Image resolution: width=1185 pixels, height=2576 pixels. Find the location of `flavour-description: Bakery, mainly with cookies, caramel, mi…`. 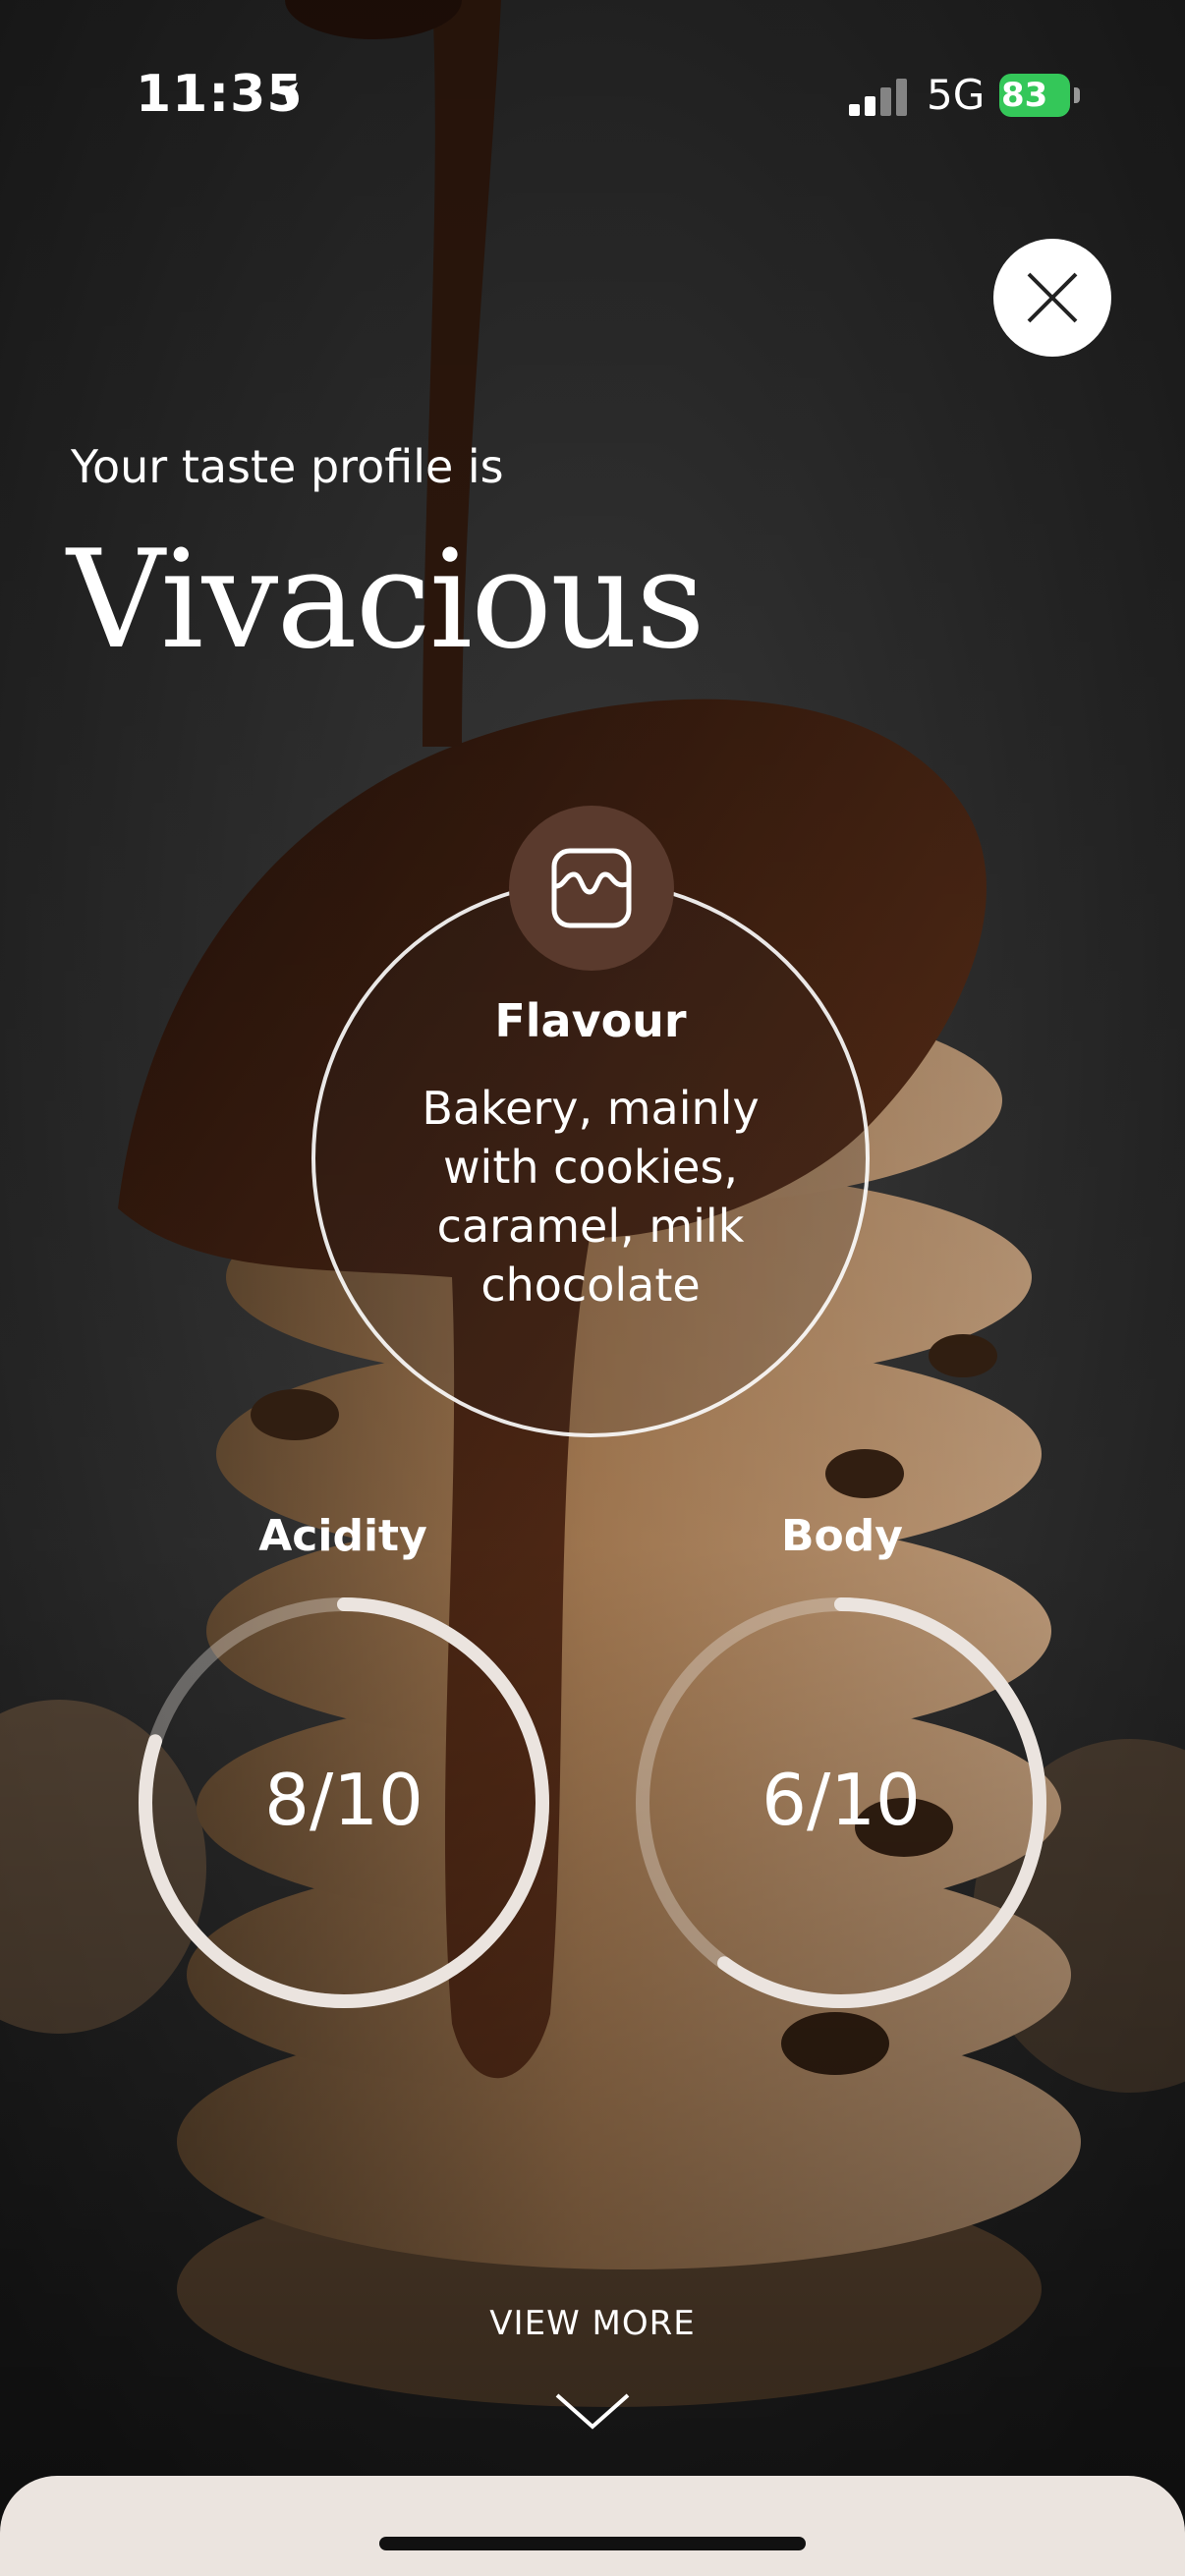

flavour-description: Bakery, mainly with cookies, caramel, mi… is located at coordinates (591, 1197).